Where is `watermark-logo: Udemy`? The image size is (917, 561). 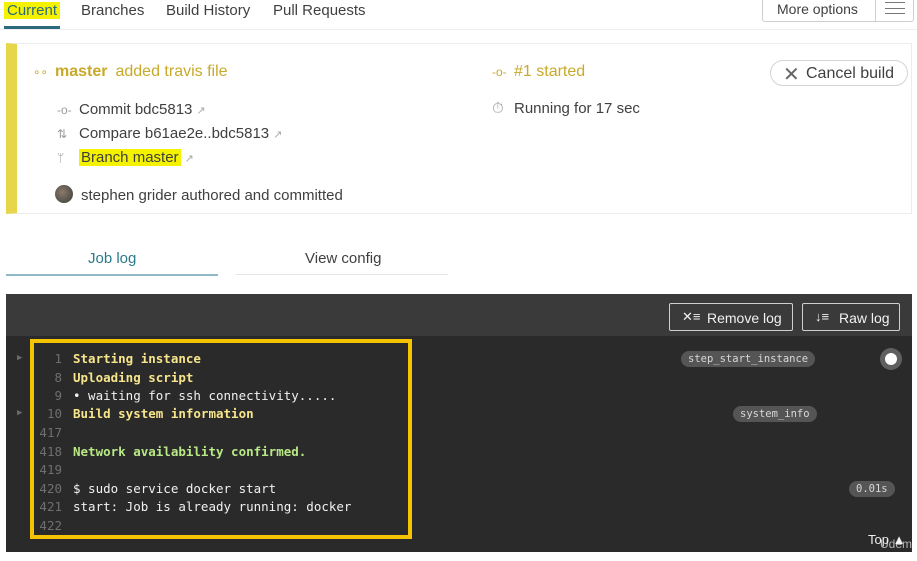
watermark-logo: Udemy is located at coordinates (898, 544).